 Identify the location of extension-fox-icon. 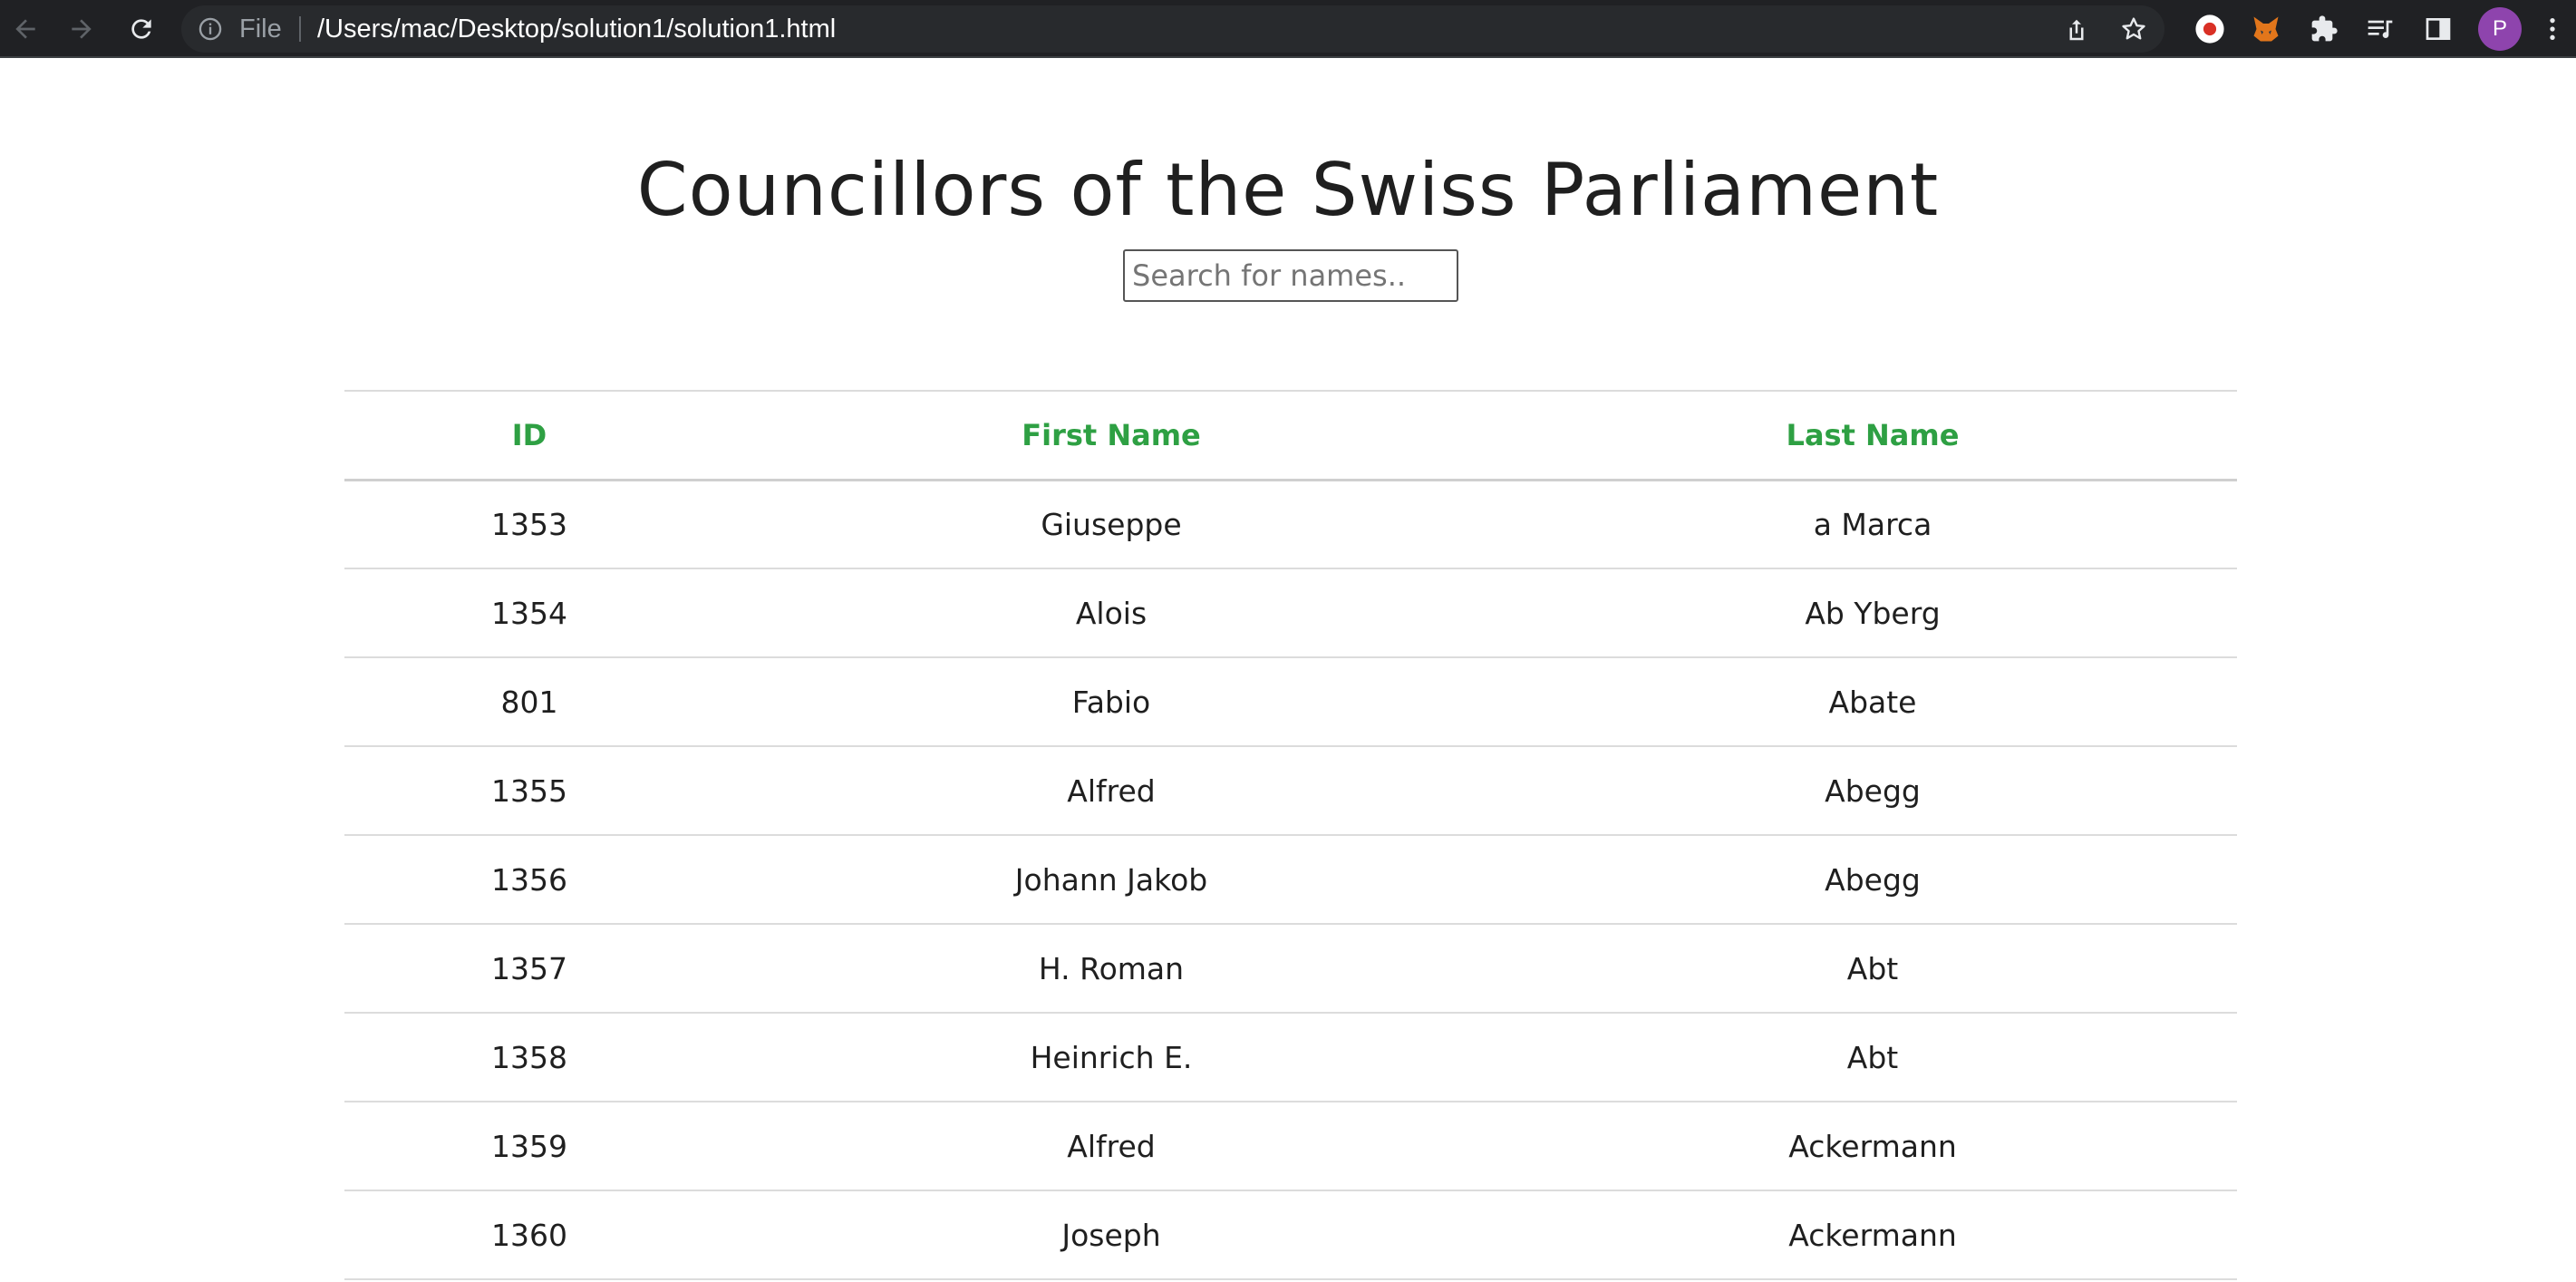
(2266, 29).